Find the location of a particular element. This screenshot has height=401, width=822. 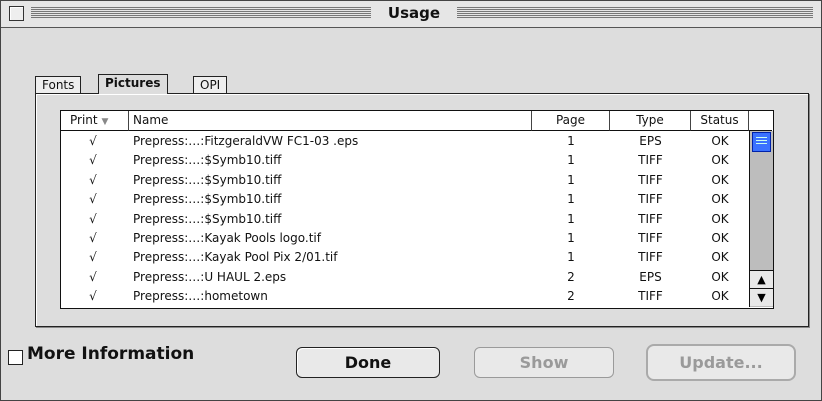

tab-pictures: Pictures is located at coordinates (133, 84).